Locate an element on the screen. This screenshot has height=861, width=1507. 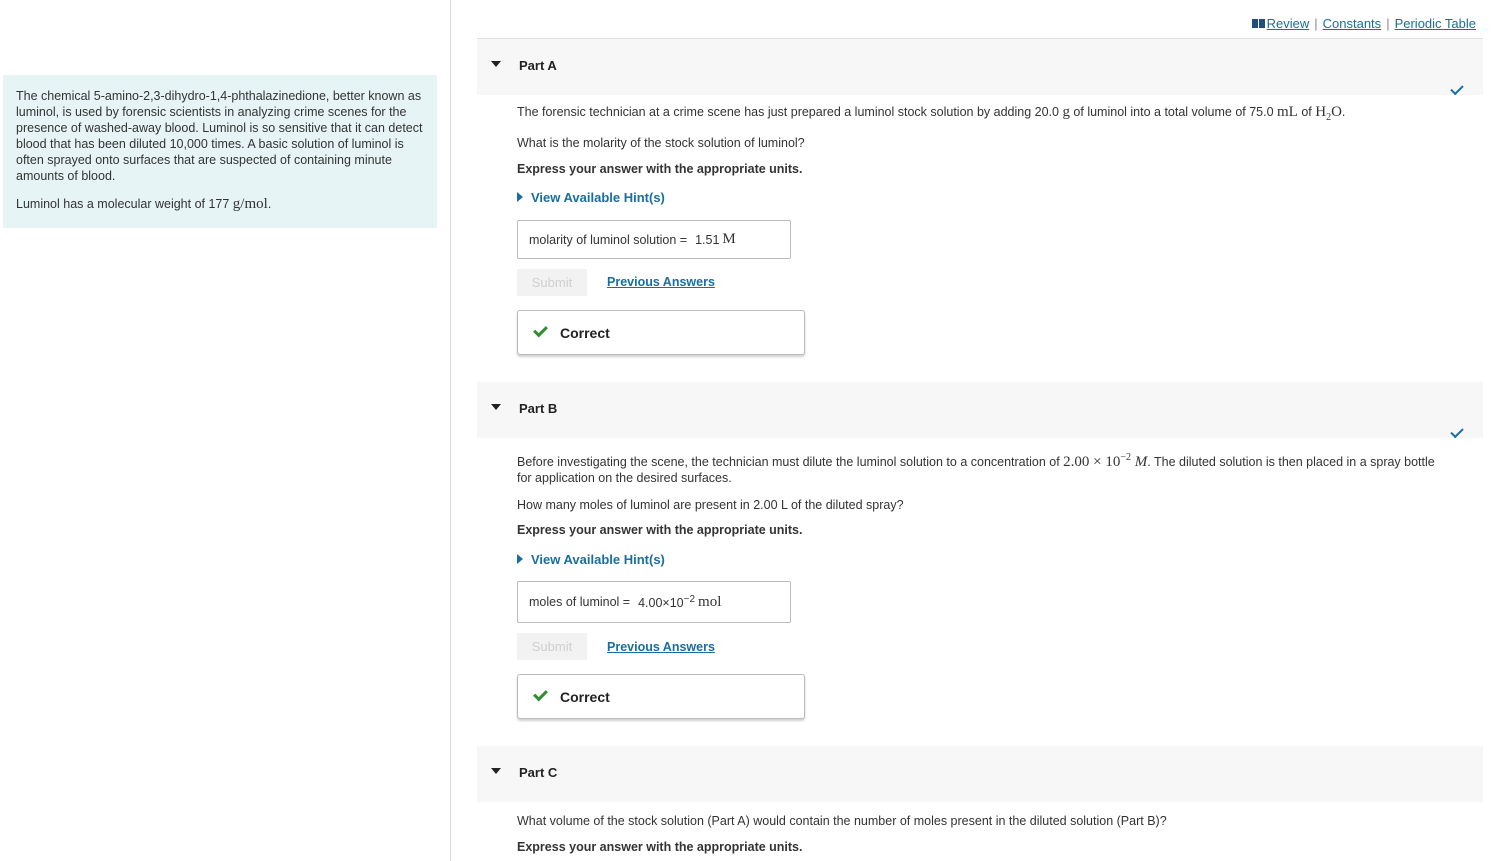
top-links: Review | Constants | Periodic Table is located at coordinates (1363, 23).